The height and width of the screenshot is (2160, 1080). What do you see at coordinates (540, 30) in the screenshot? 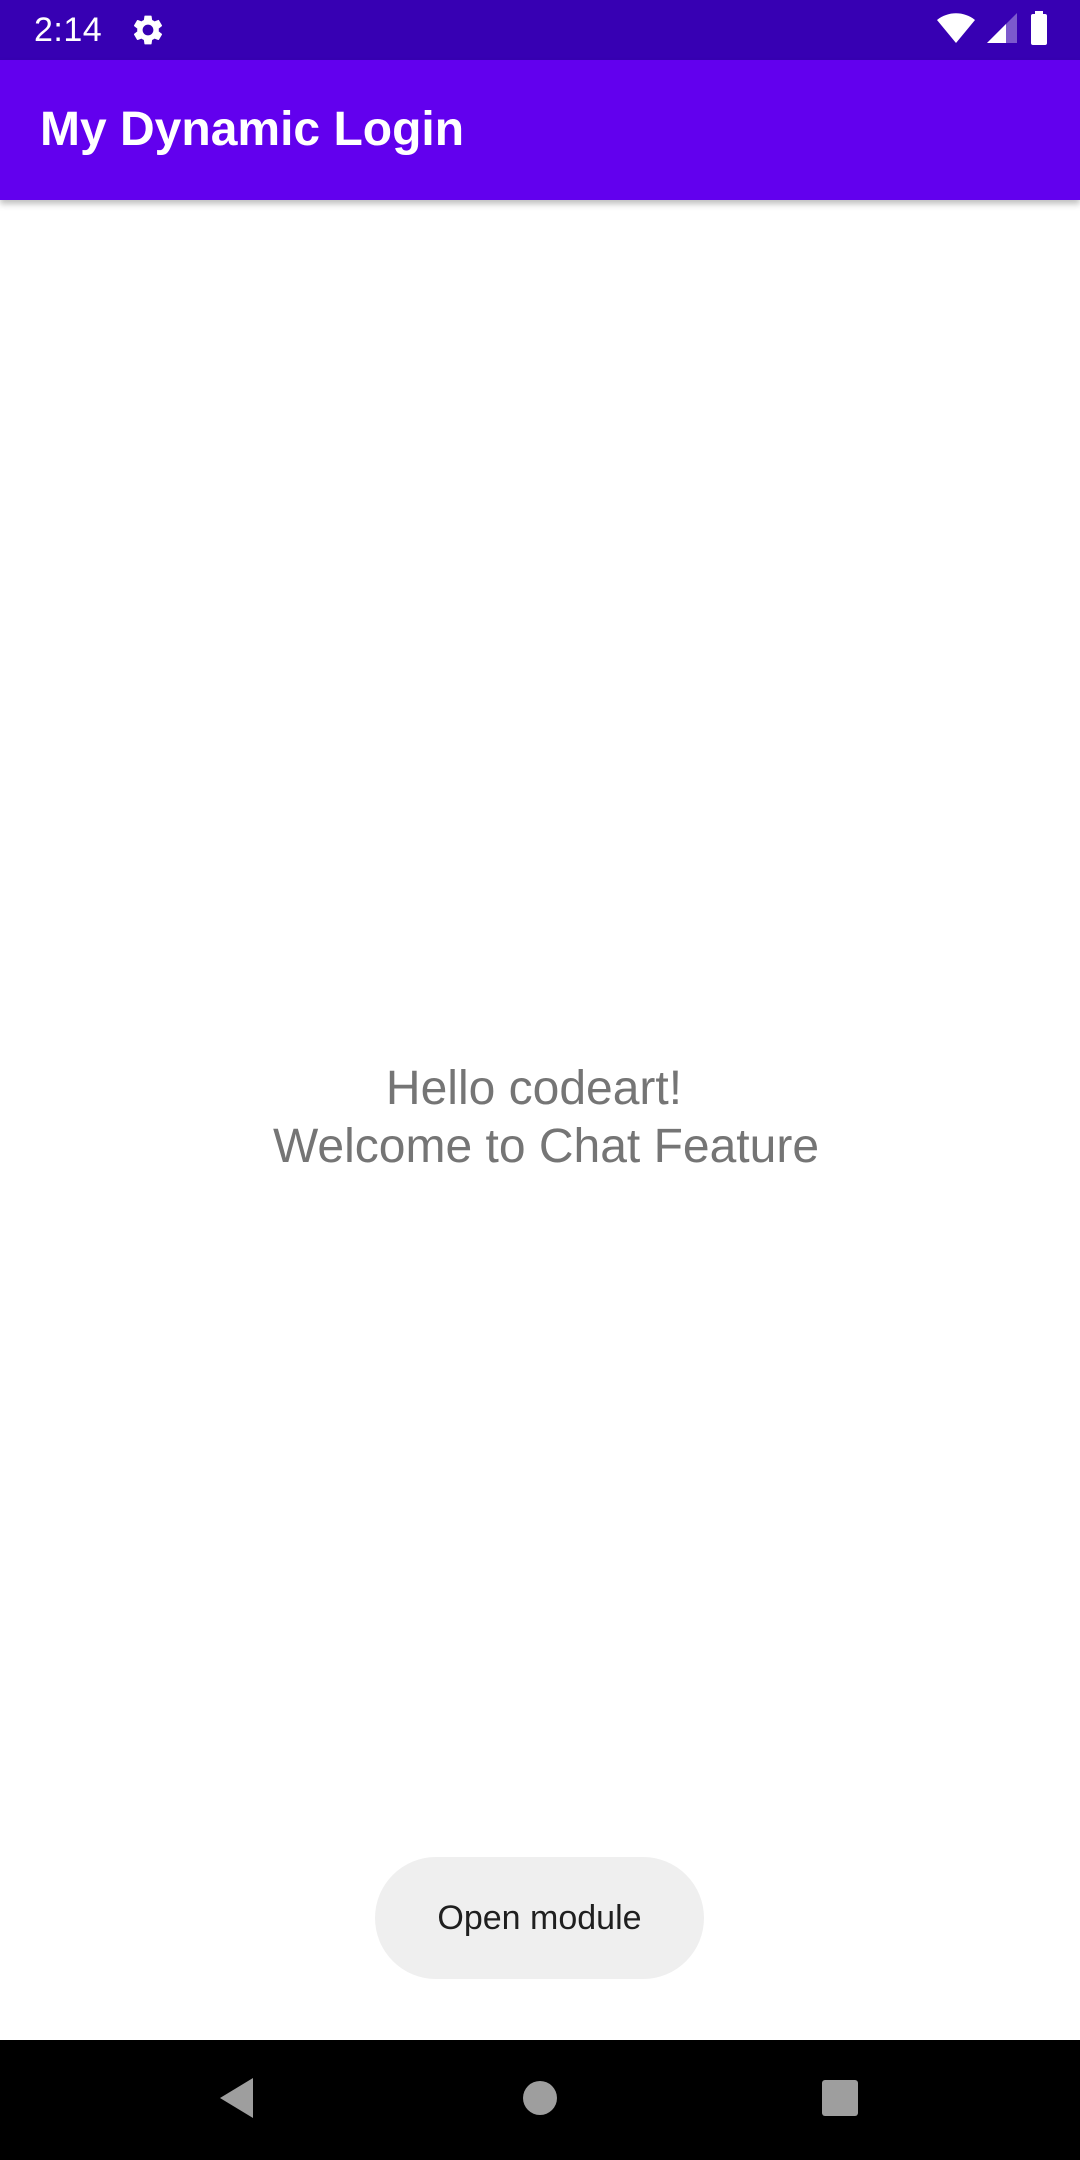
I see `status-bar: 2:14` at bounding box center [540, 30].